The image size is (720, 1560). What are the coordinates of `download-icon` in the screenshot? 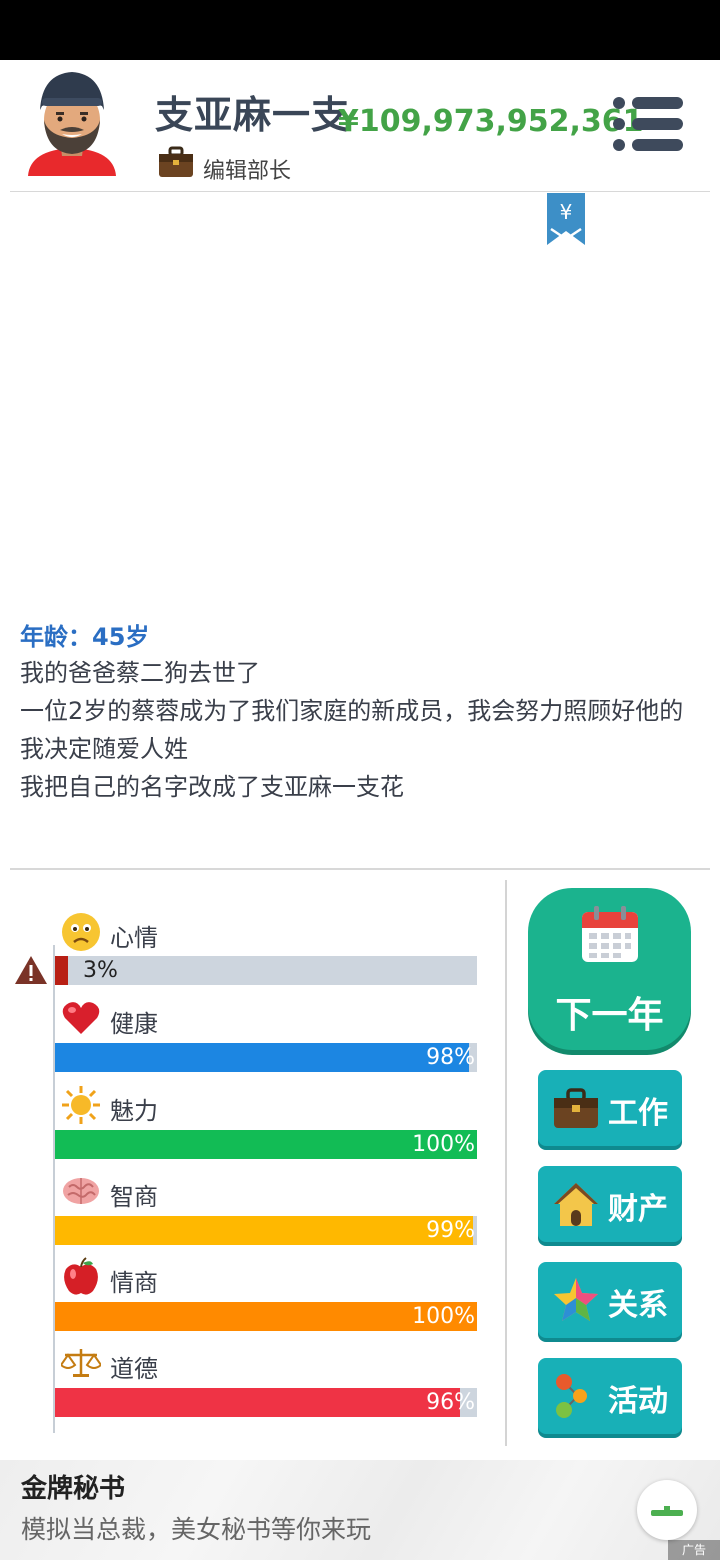 It's located at (667, 1511).